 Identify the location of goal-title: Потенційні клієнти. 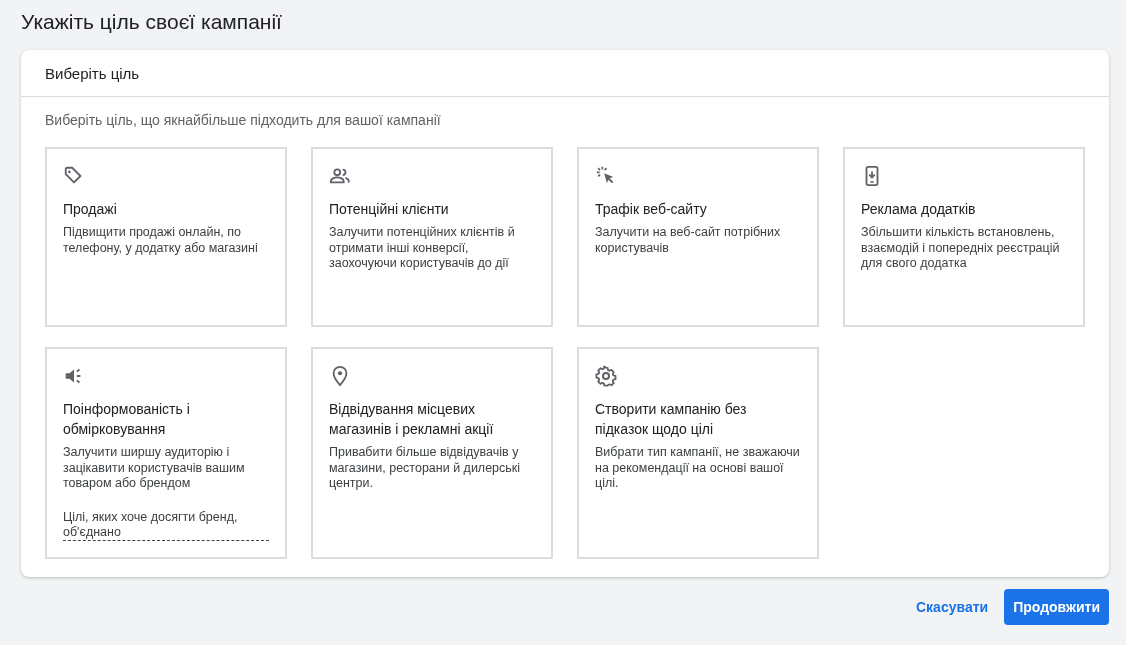
(389, 209).